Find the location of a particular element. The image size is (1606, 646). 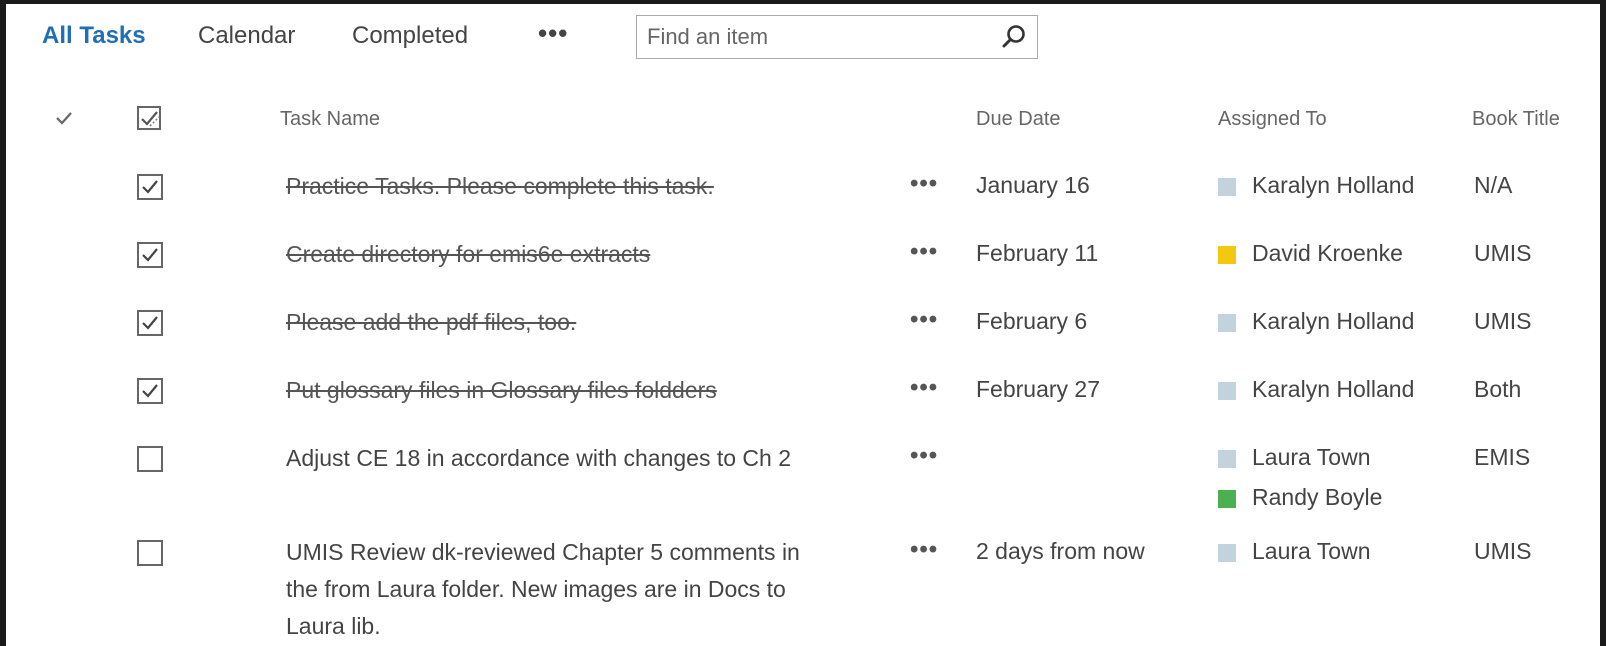

checkmark-column-icon is located at coordinates (64, 118).